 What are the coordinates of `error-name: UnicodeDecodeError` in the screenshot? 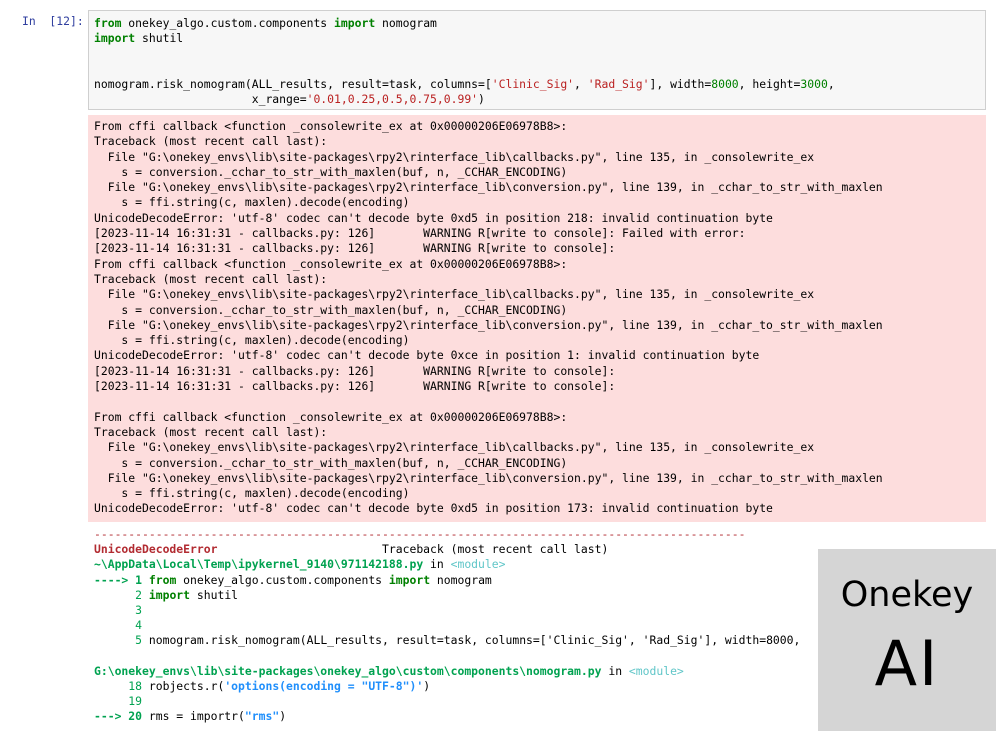 It's located at (156, 549).